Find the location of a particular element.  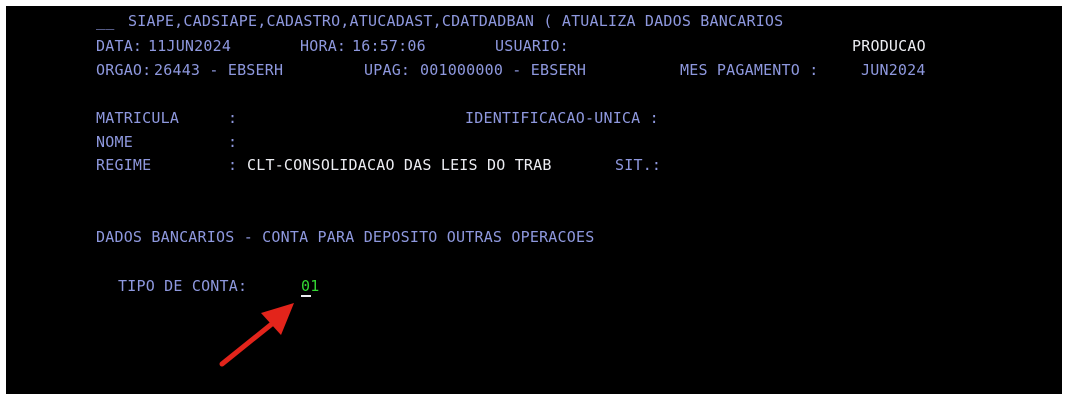

red-arrow-icon is located at coordinates (256, 335).